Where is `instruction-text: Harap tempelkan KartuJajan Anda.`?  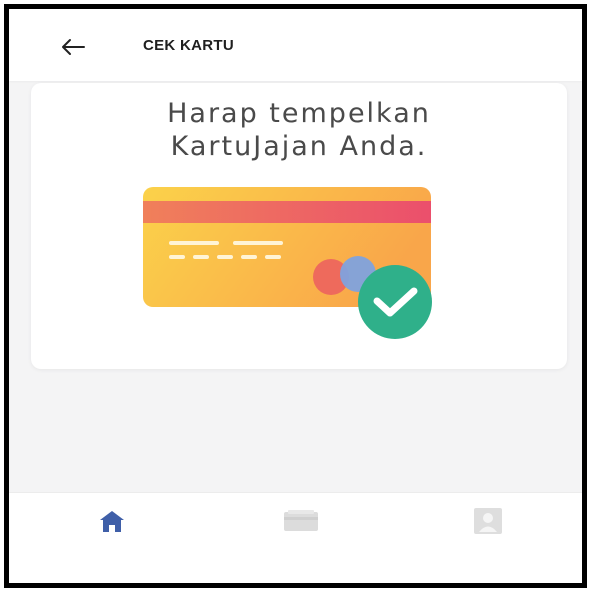
instruction-text: Harap tempelkan KartuJajan Anda. is located at coordinates (299, 130).